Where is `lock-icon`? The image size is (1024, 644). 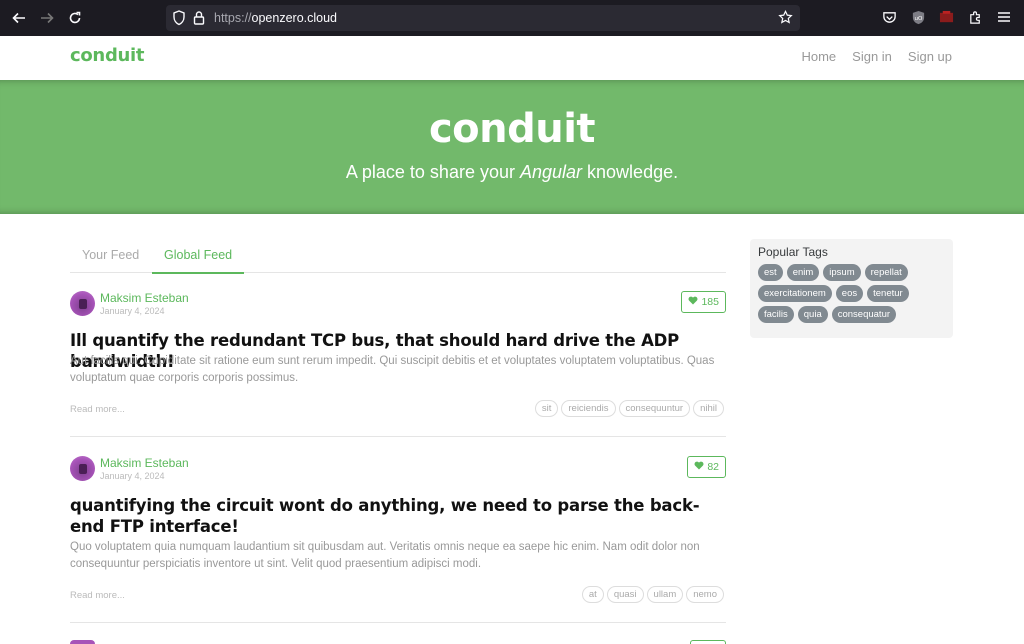 lock-icon is located at coordinates (201, 18).